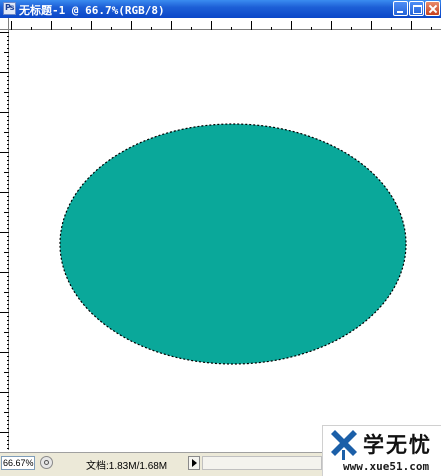 This screenshot has height=476, width=441. I want to click on watermark-url: www.xue51.com, so click(386, 466).